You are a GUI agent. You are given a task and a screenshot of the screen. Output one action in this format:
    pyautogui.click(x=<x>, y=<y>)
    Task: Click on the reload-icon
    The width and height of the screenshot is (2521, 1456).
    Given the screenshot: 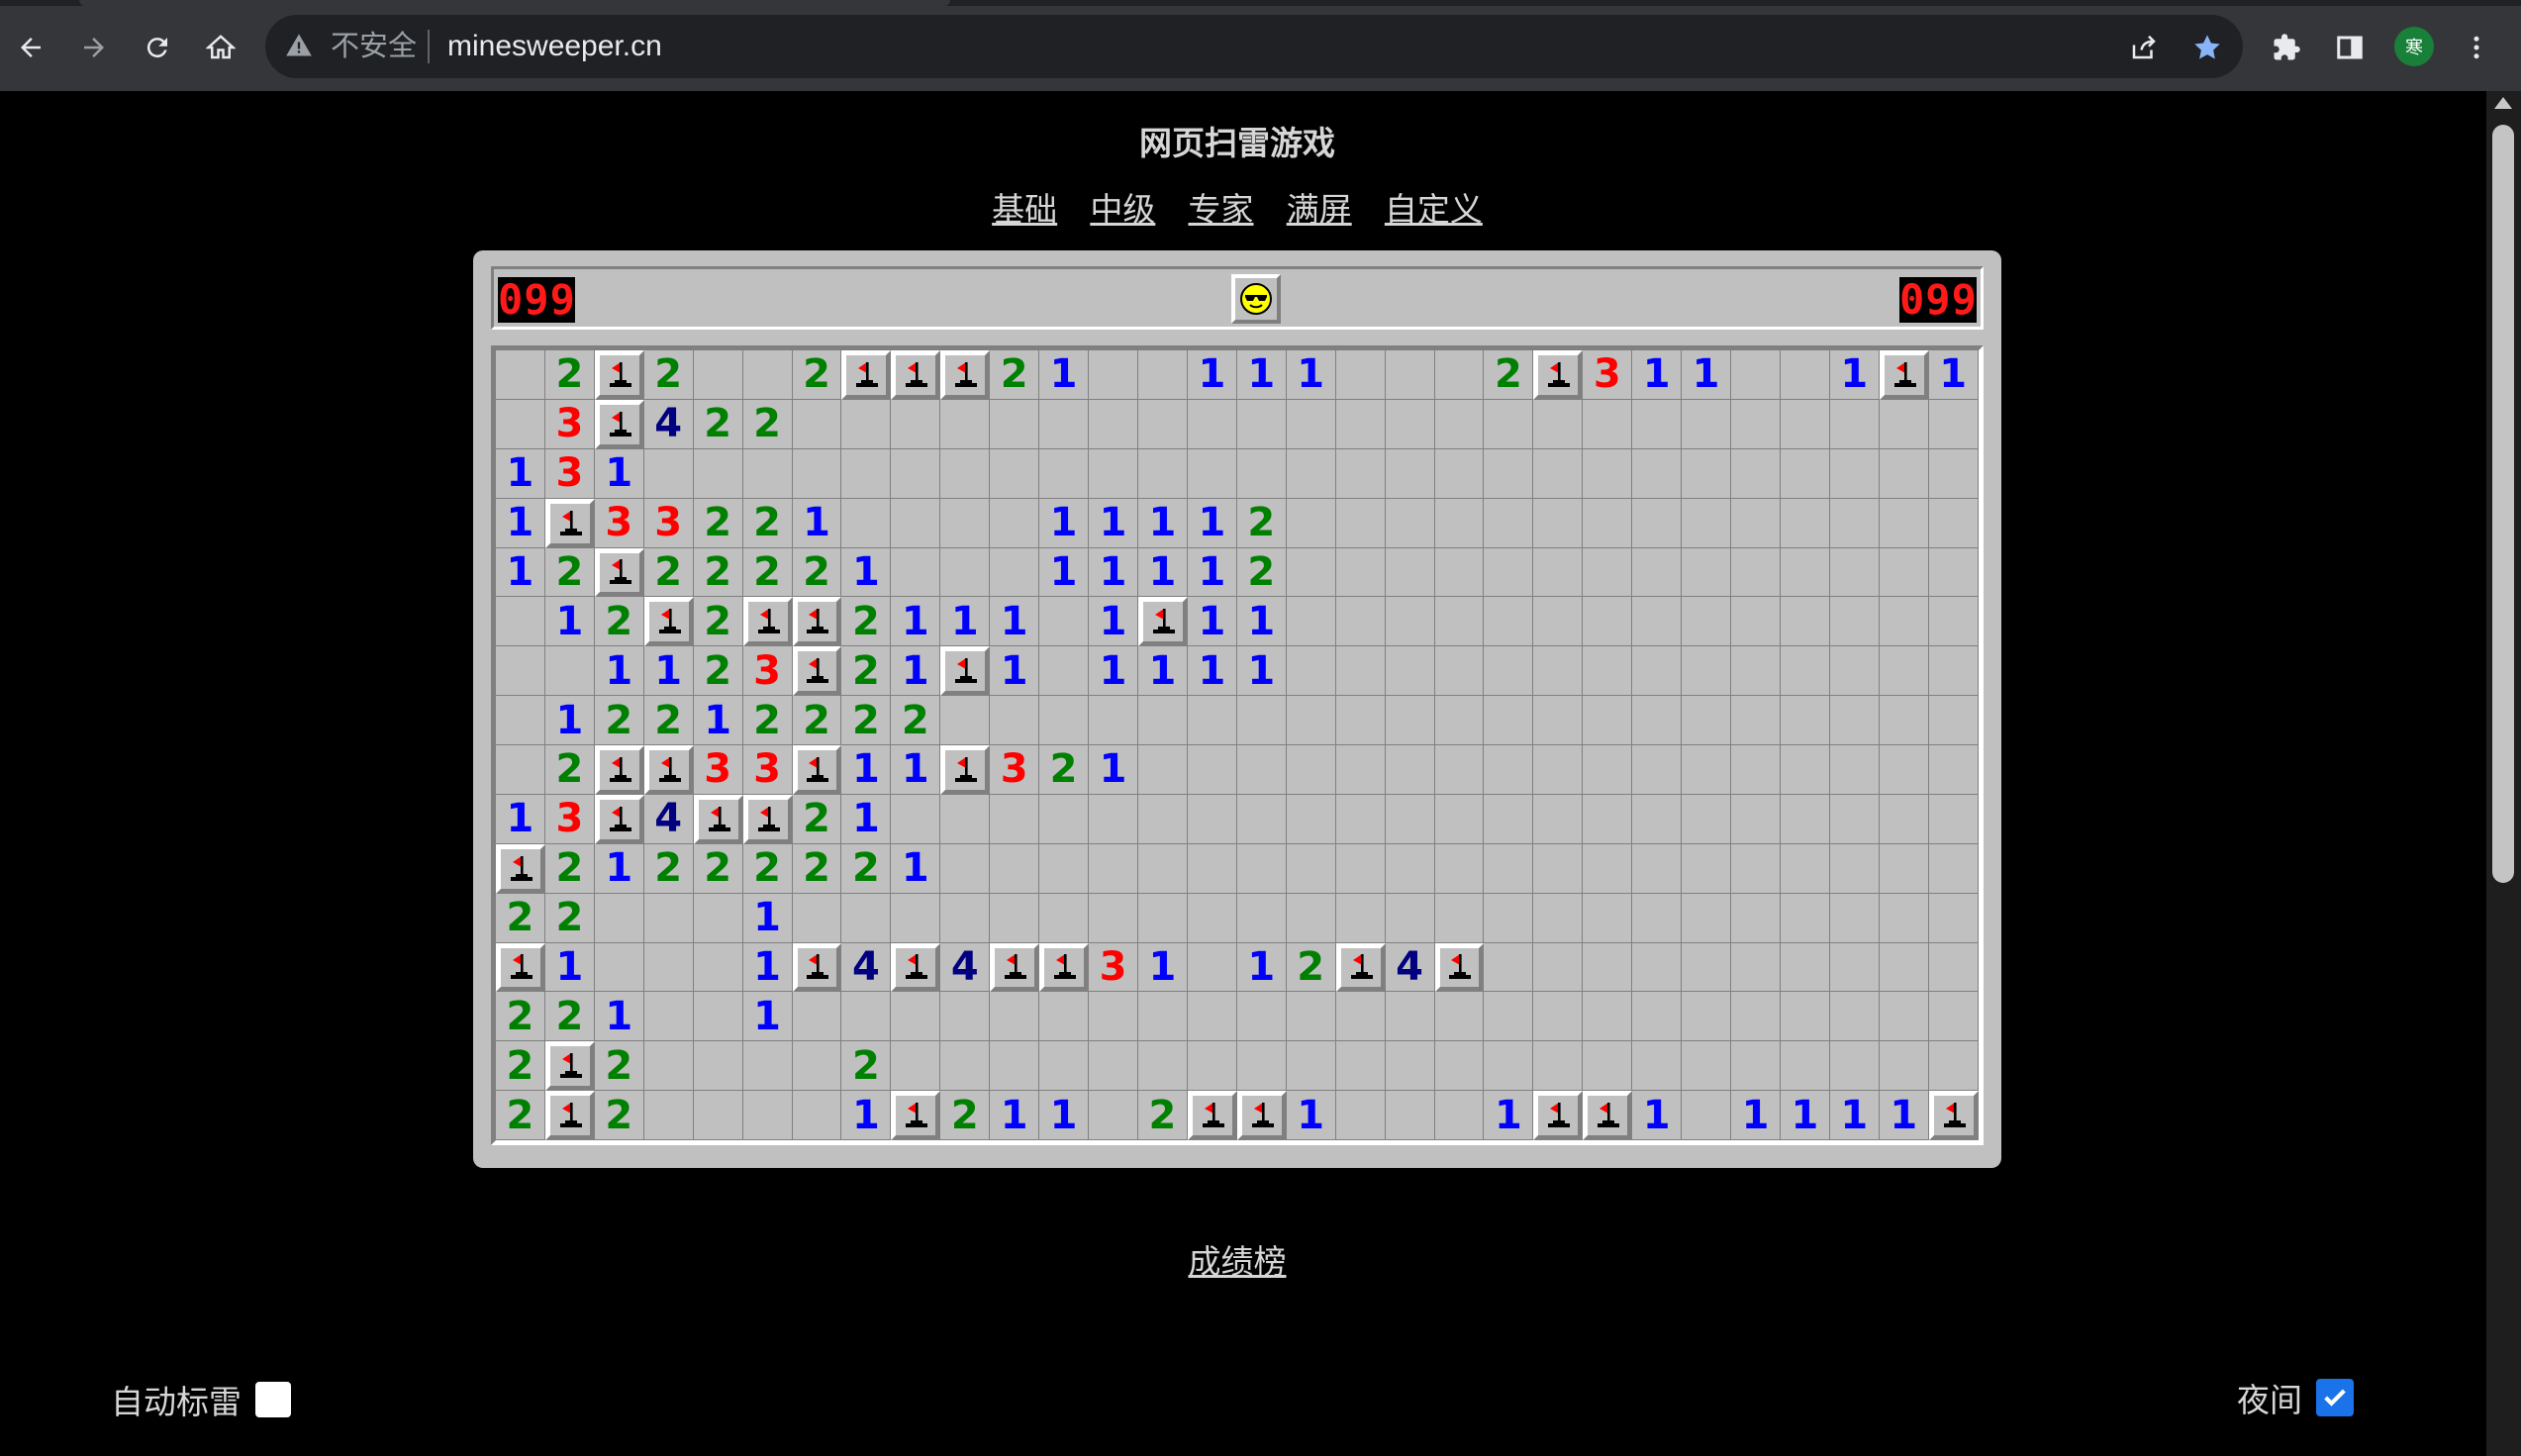 What is the action you would take?
    pyautogui.click(x=157, y=47)
    